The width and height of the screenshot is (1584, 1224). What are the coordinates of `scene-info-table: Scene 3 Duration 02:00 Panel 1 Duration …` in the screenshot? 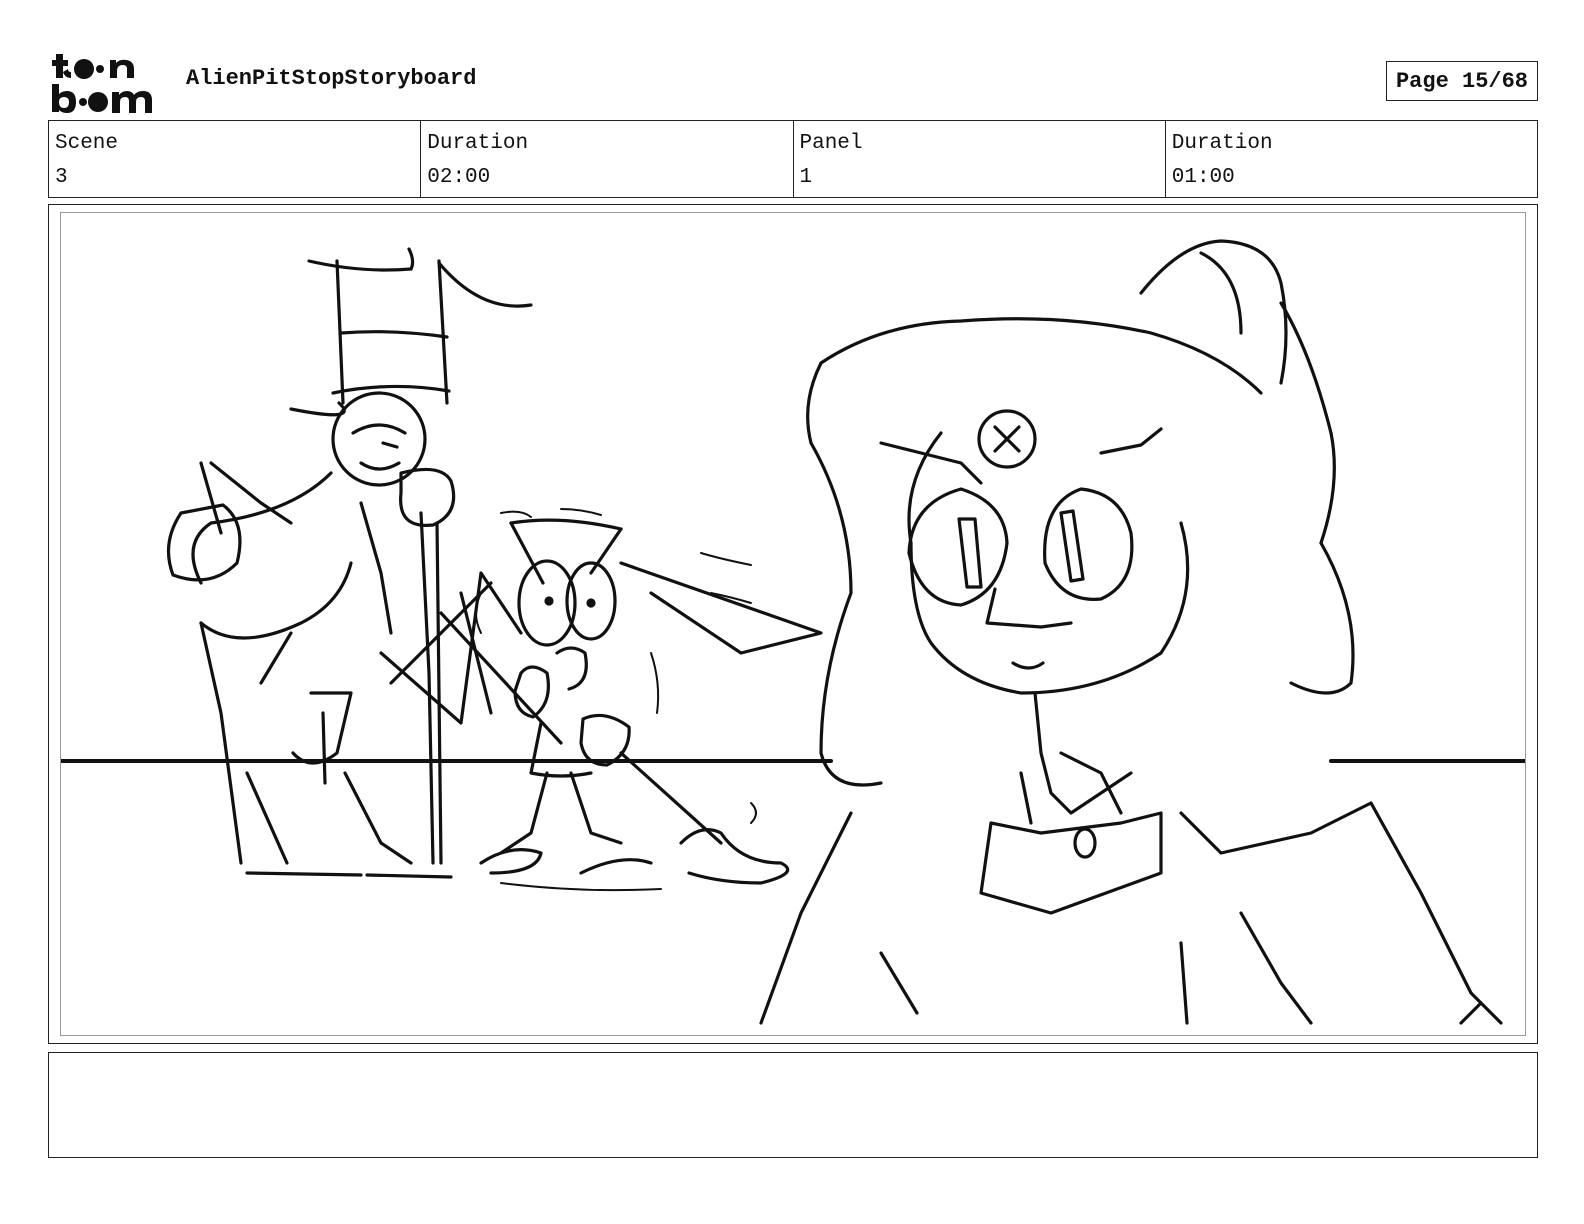 It's located at (793, 159).